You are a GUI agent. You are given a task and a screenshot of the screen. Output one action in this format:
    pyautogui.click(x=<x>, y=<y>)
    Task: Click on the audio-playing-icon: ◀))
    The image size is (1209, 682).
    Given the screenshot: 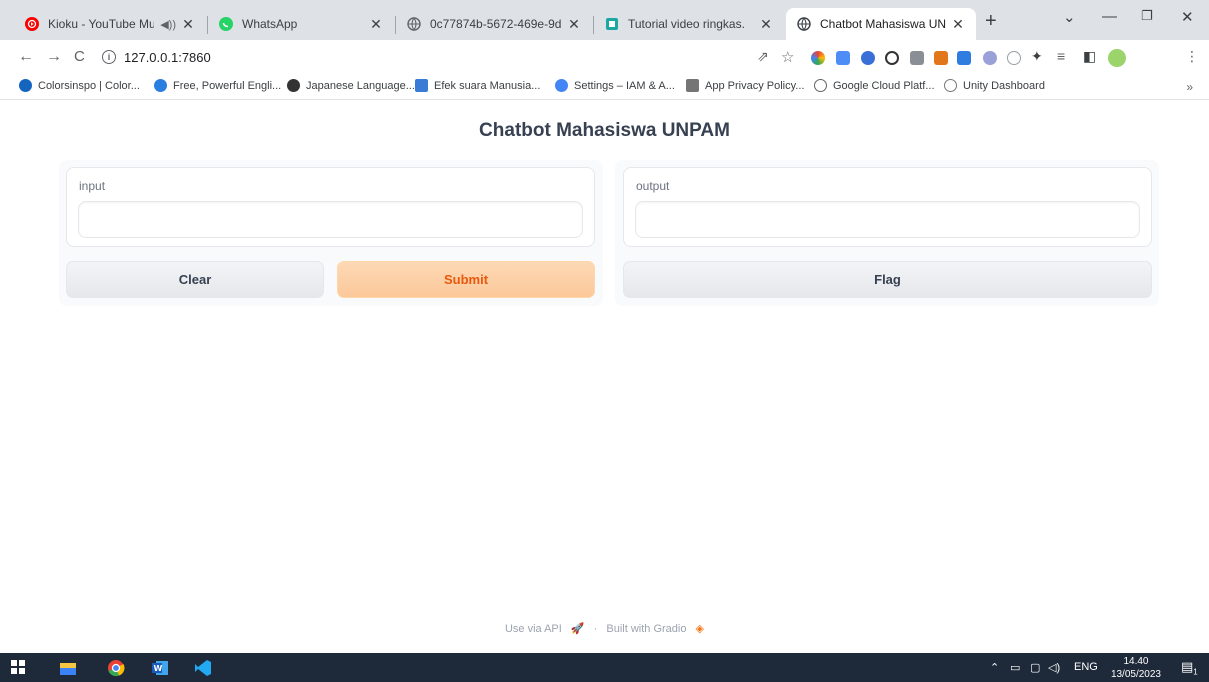 What is the action you would take?
    pyautogui.click(x=168, y=24)
    